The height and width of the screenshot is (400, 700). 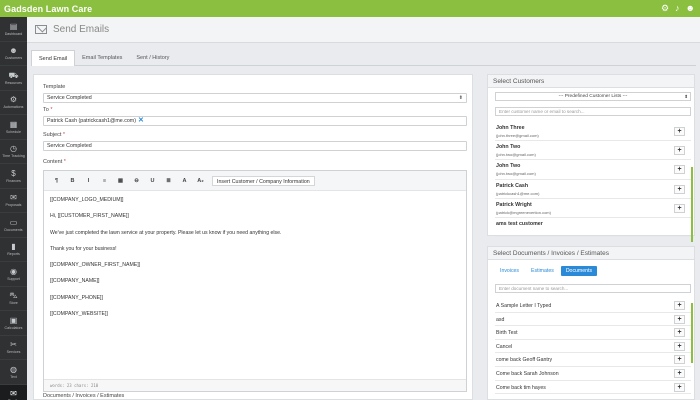 I want to click on top-bar: Gadsden Lawn Care ⚙ ♪ ☻, so click(x=350, y=8).